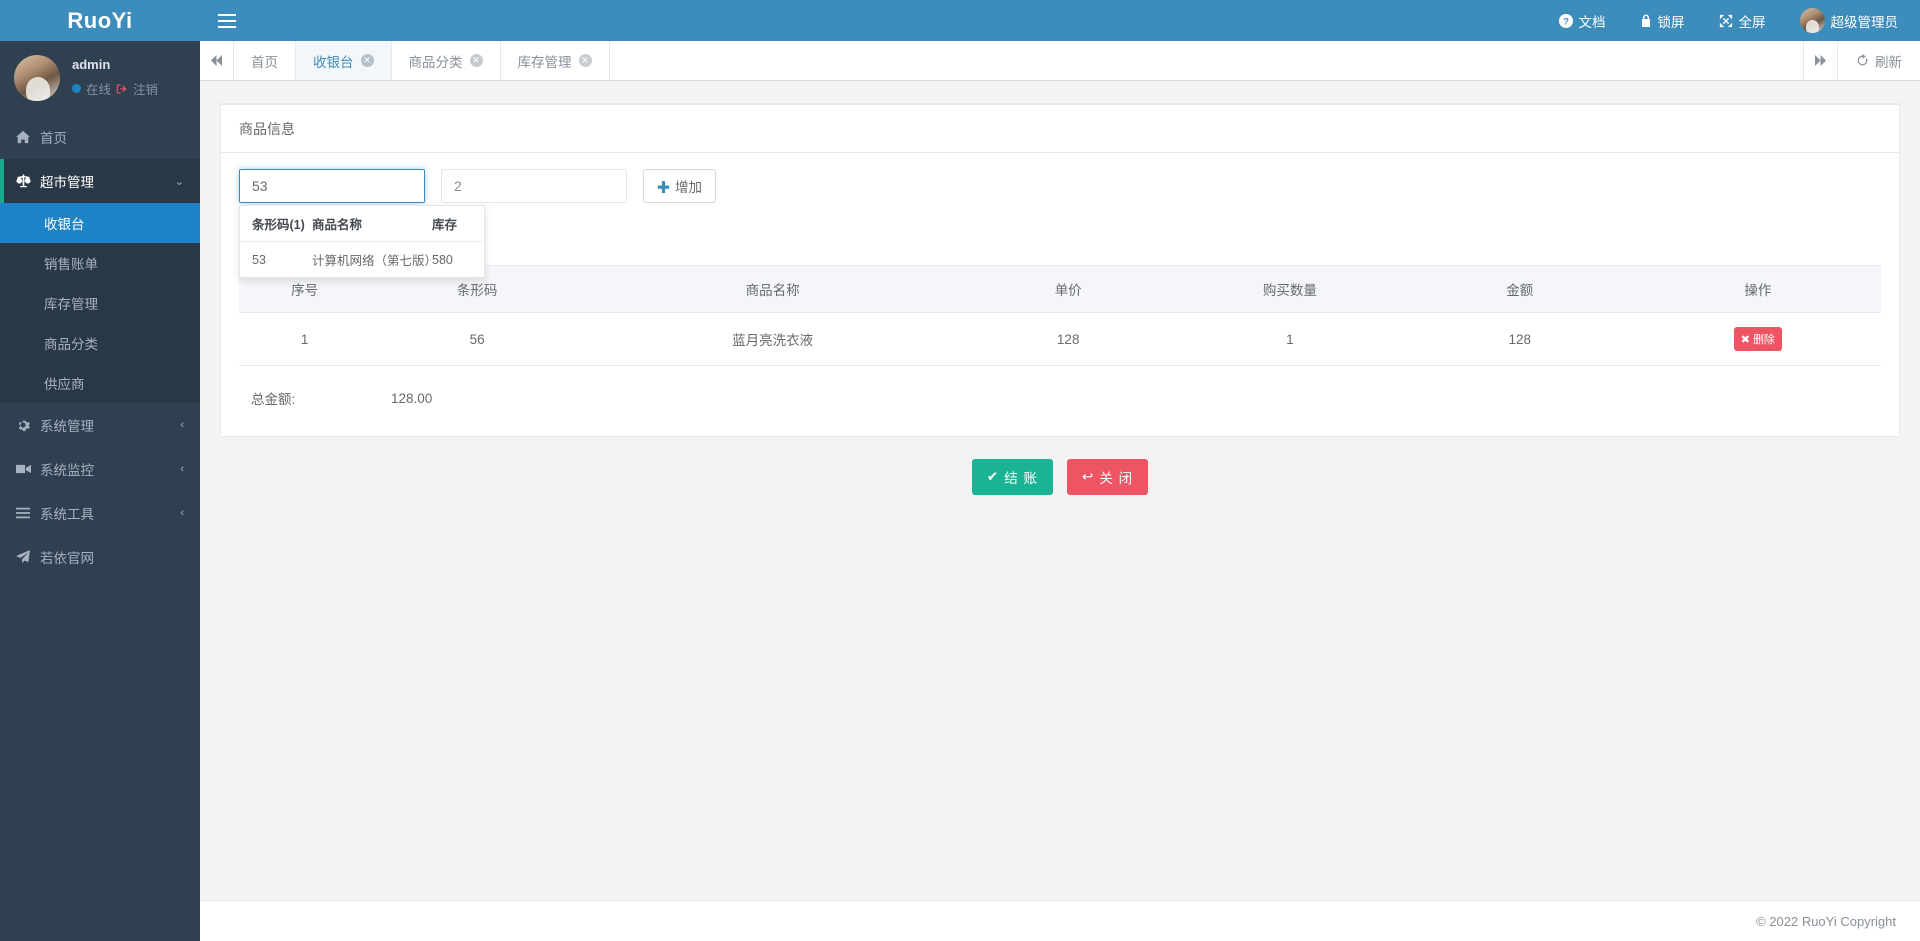  I want to click on sidebar-subitem-sales-bill: 销售账单, so click(100, 263).